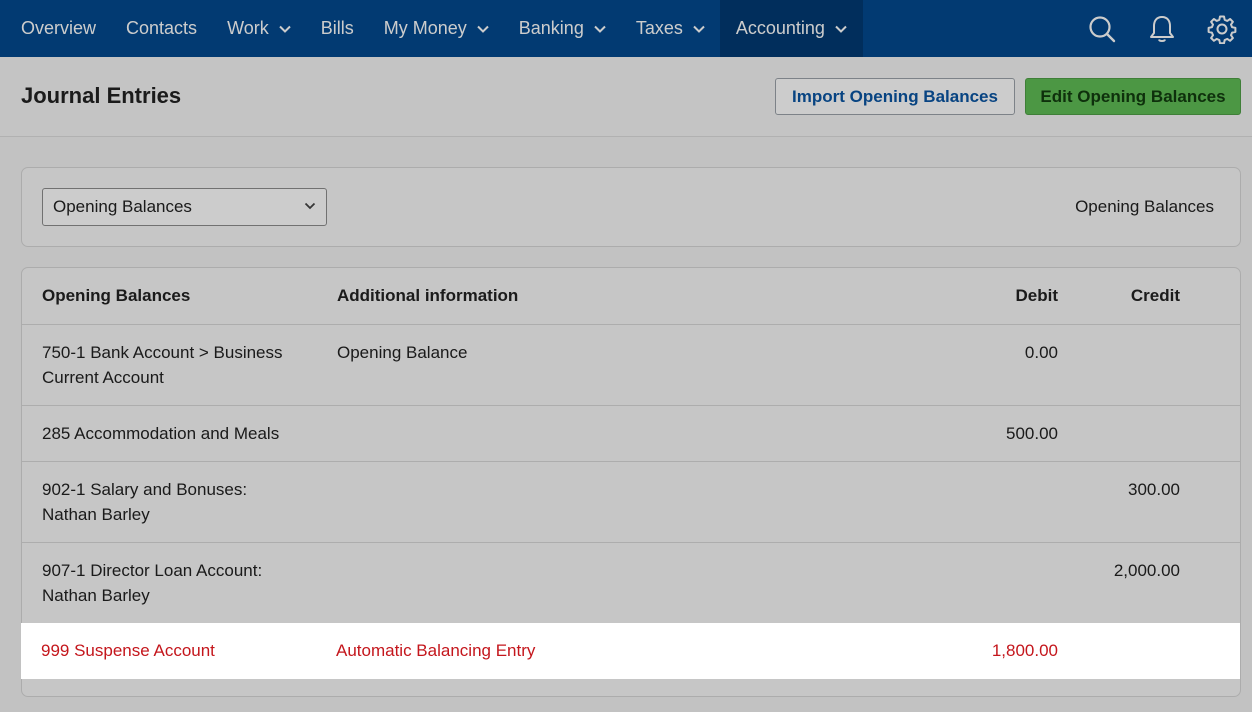  What do you see at coordinates (425, 28) in the screenshot?
I see `nav-label: My Money` at bounding box center [425, 28].